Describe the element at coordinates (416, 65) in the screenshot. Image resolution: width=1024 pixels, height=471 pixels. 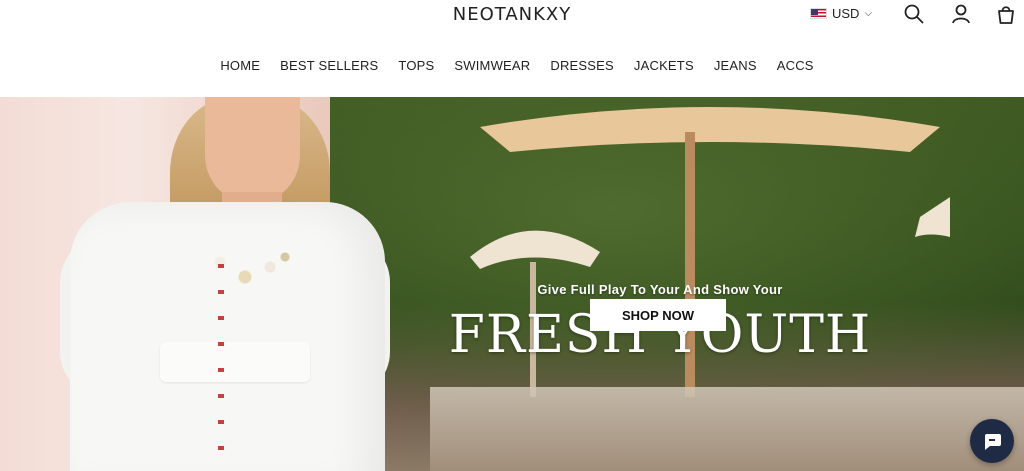
I see `nav-tops: TOPS` at that location.